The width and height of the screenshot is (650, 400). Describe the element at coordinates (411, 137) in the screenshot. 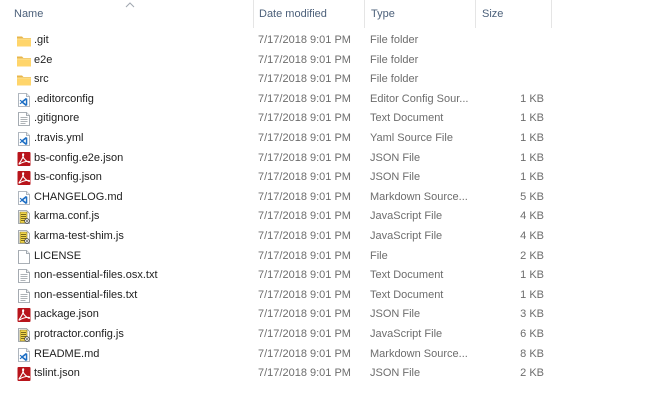

I see `file-type: Yaml Source File` at that location.